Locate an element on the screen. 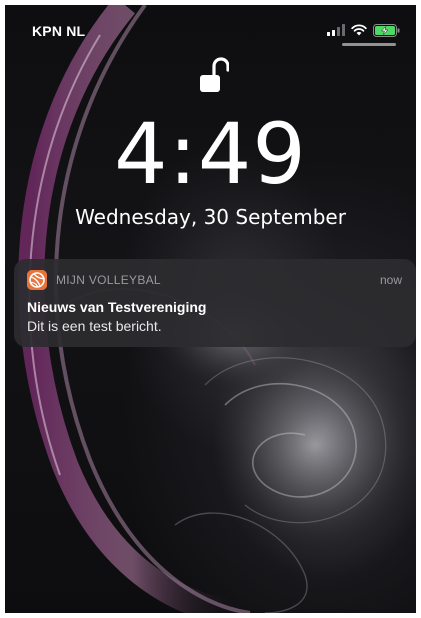 The height and width of the screenshot is (618, 421). notification-body: Dit is een test bericht. is located at coordinates (94, 326).